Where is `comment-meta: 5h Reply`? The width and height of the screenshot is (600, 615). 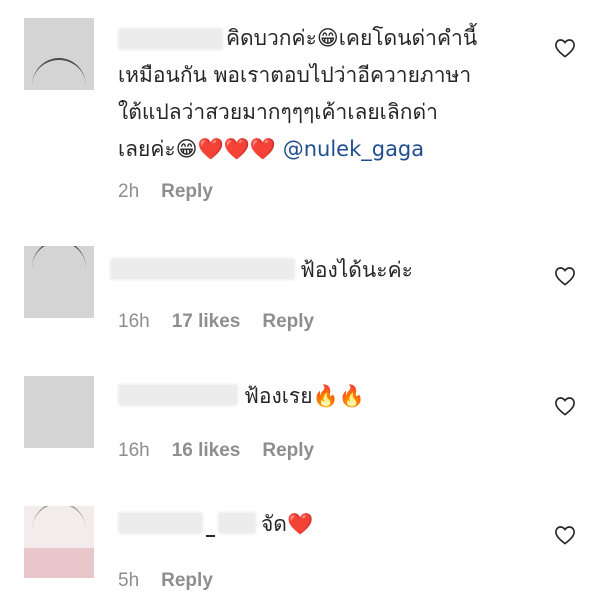 comment-meta: 5h Reply is located at coordinates (165, 581).